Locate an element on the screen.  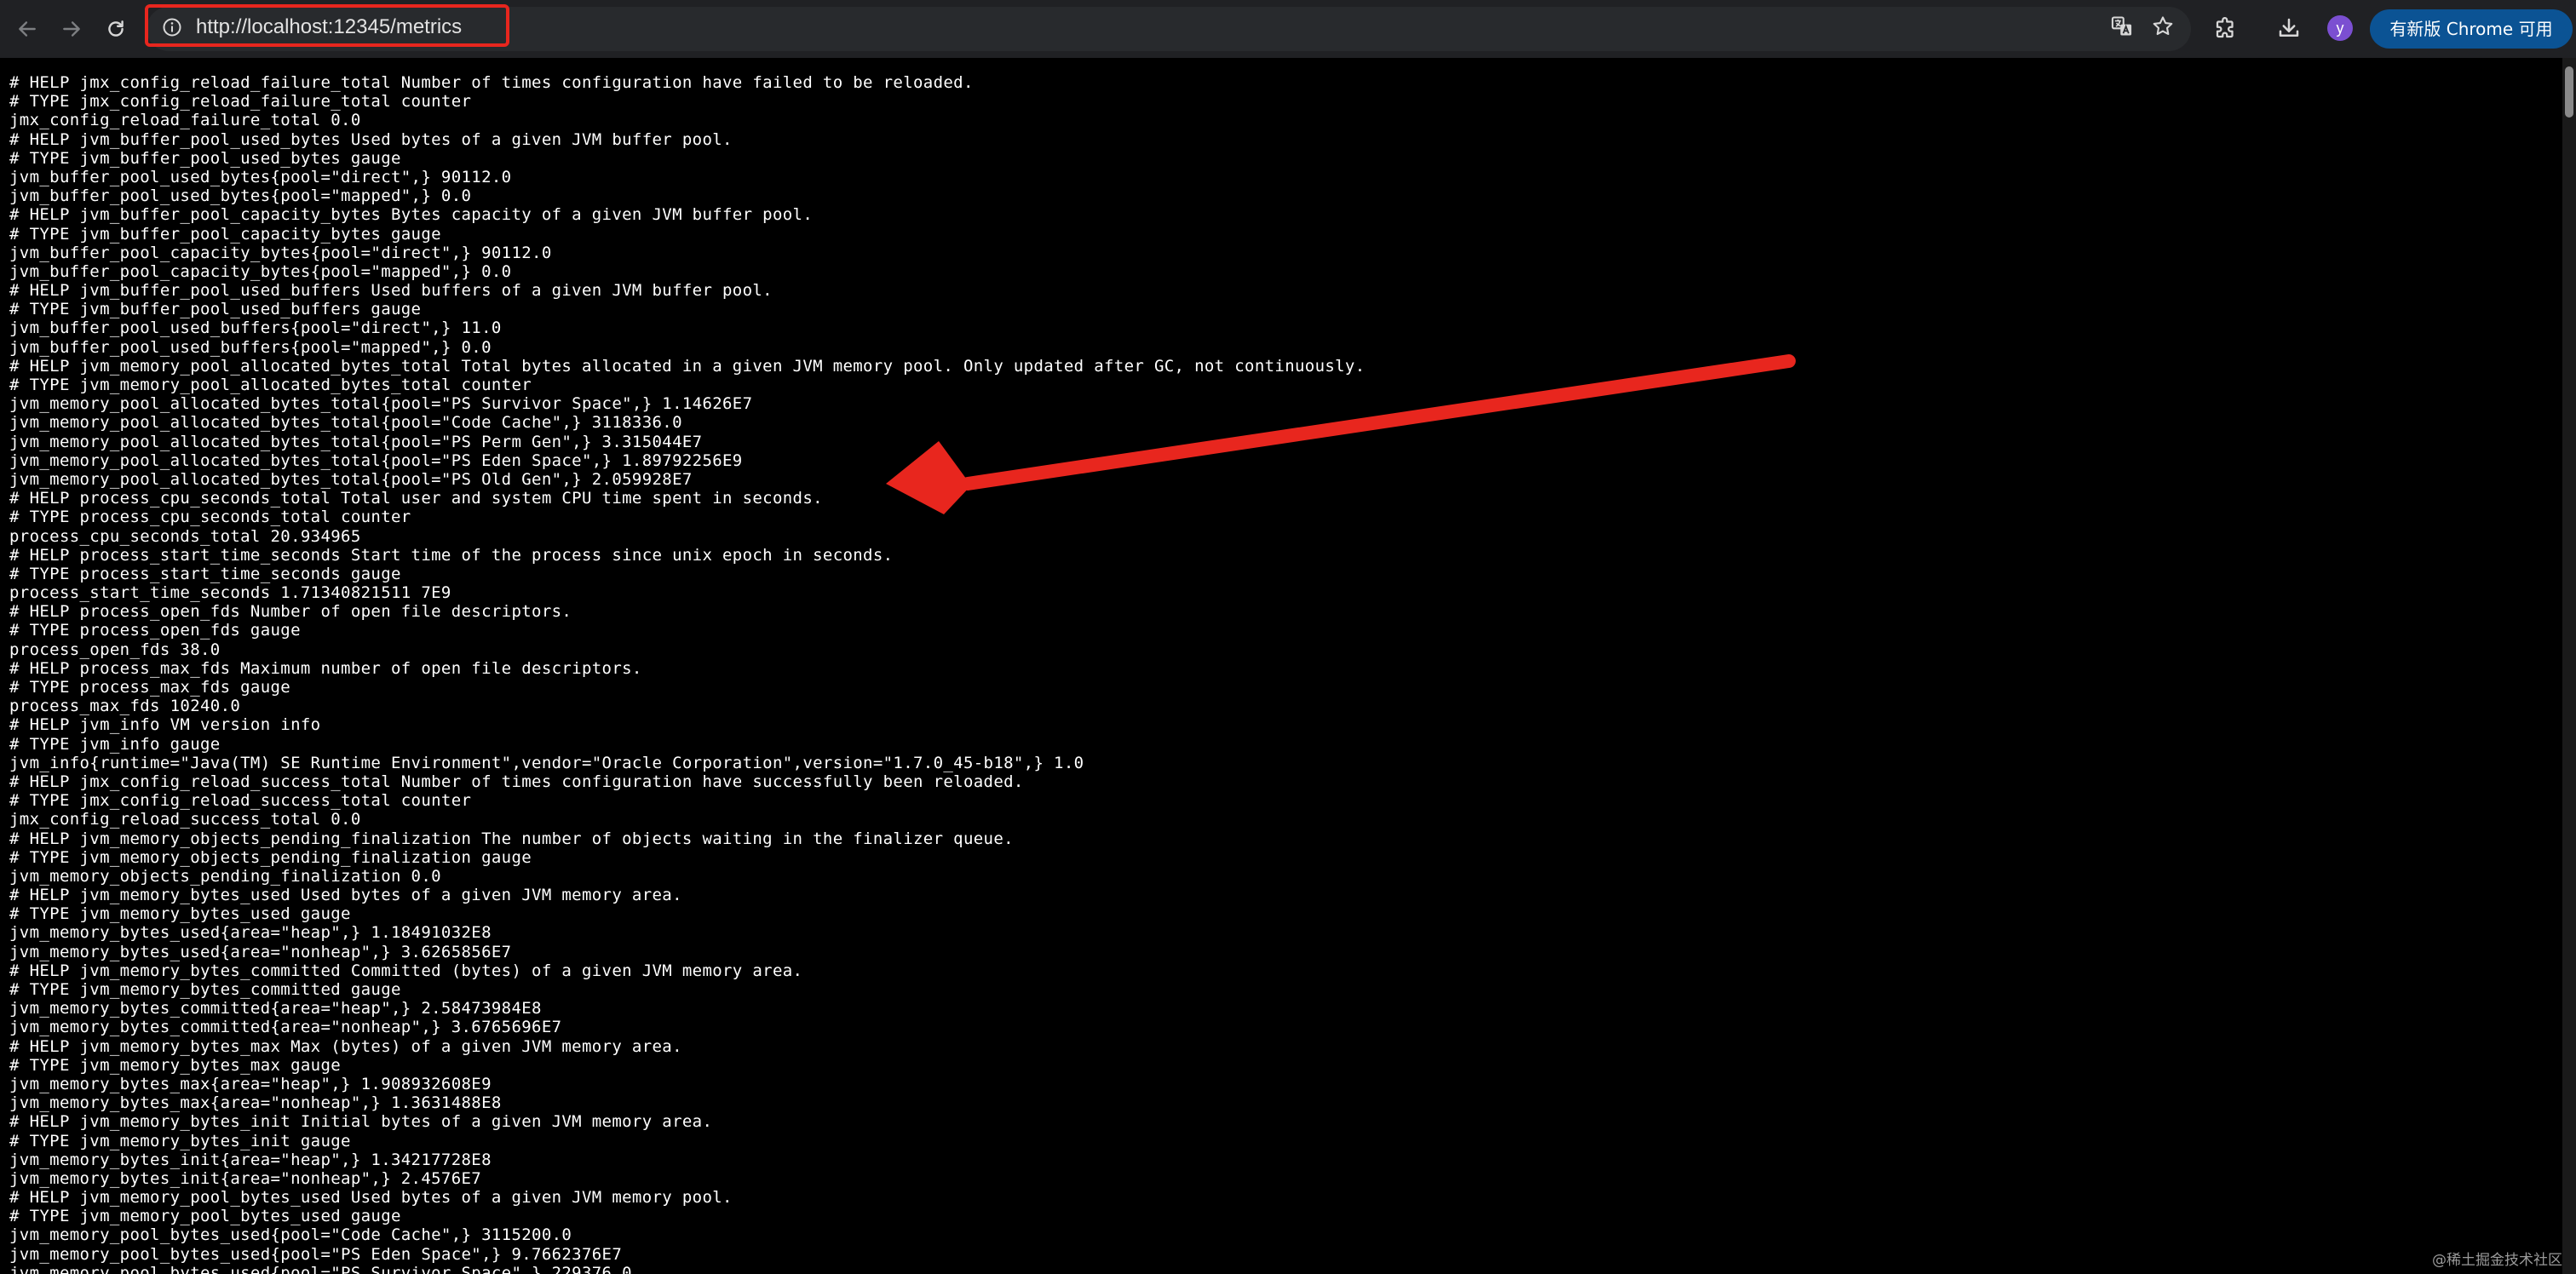
extensions-button is located at coordinates (2226, 28).